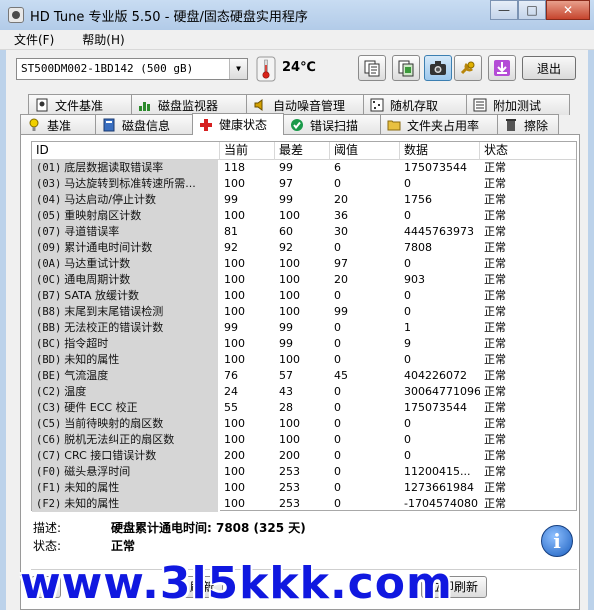 Image resolution: width=594 pixels, height=610 pixels. Describe the element at coordinates (304, 456) in the screenshot. I see `table-row: (C7) CRC 接口错误计数 200 200 0 0 正常` at that location.